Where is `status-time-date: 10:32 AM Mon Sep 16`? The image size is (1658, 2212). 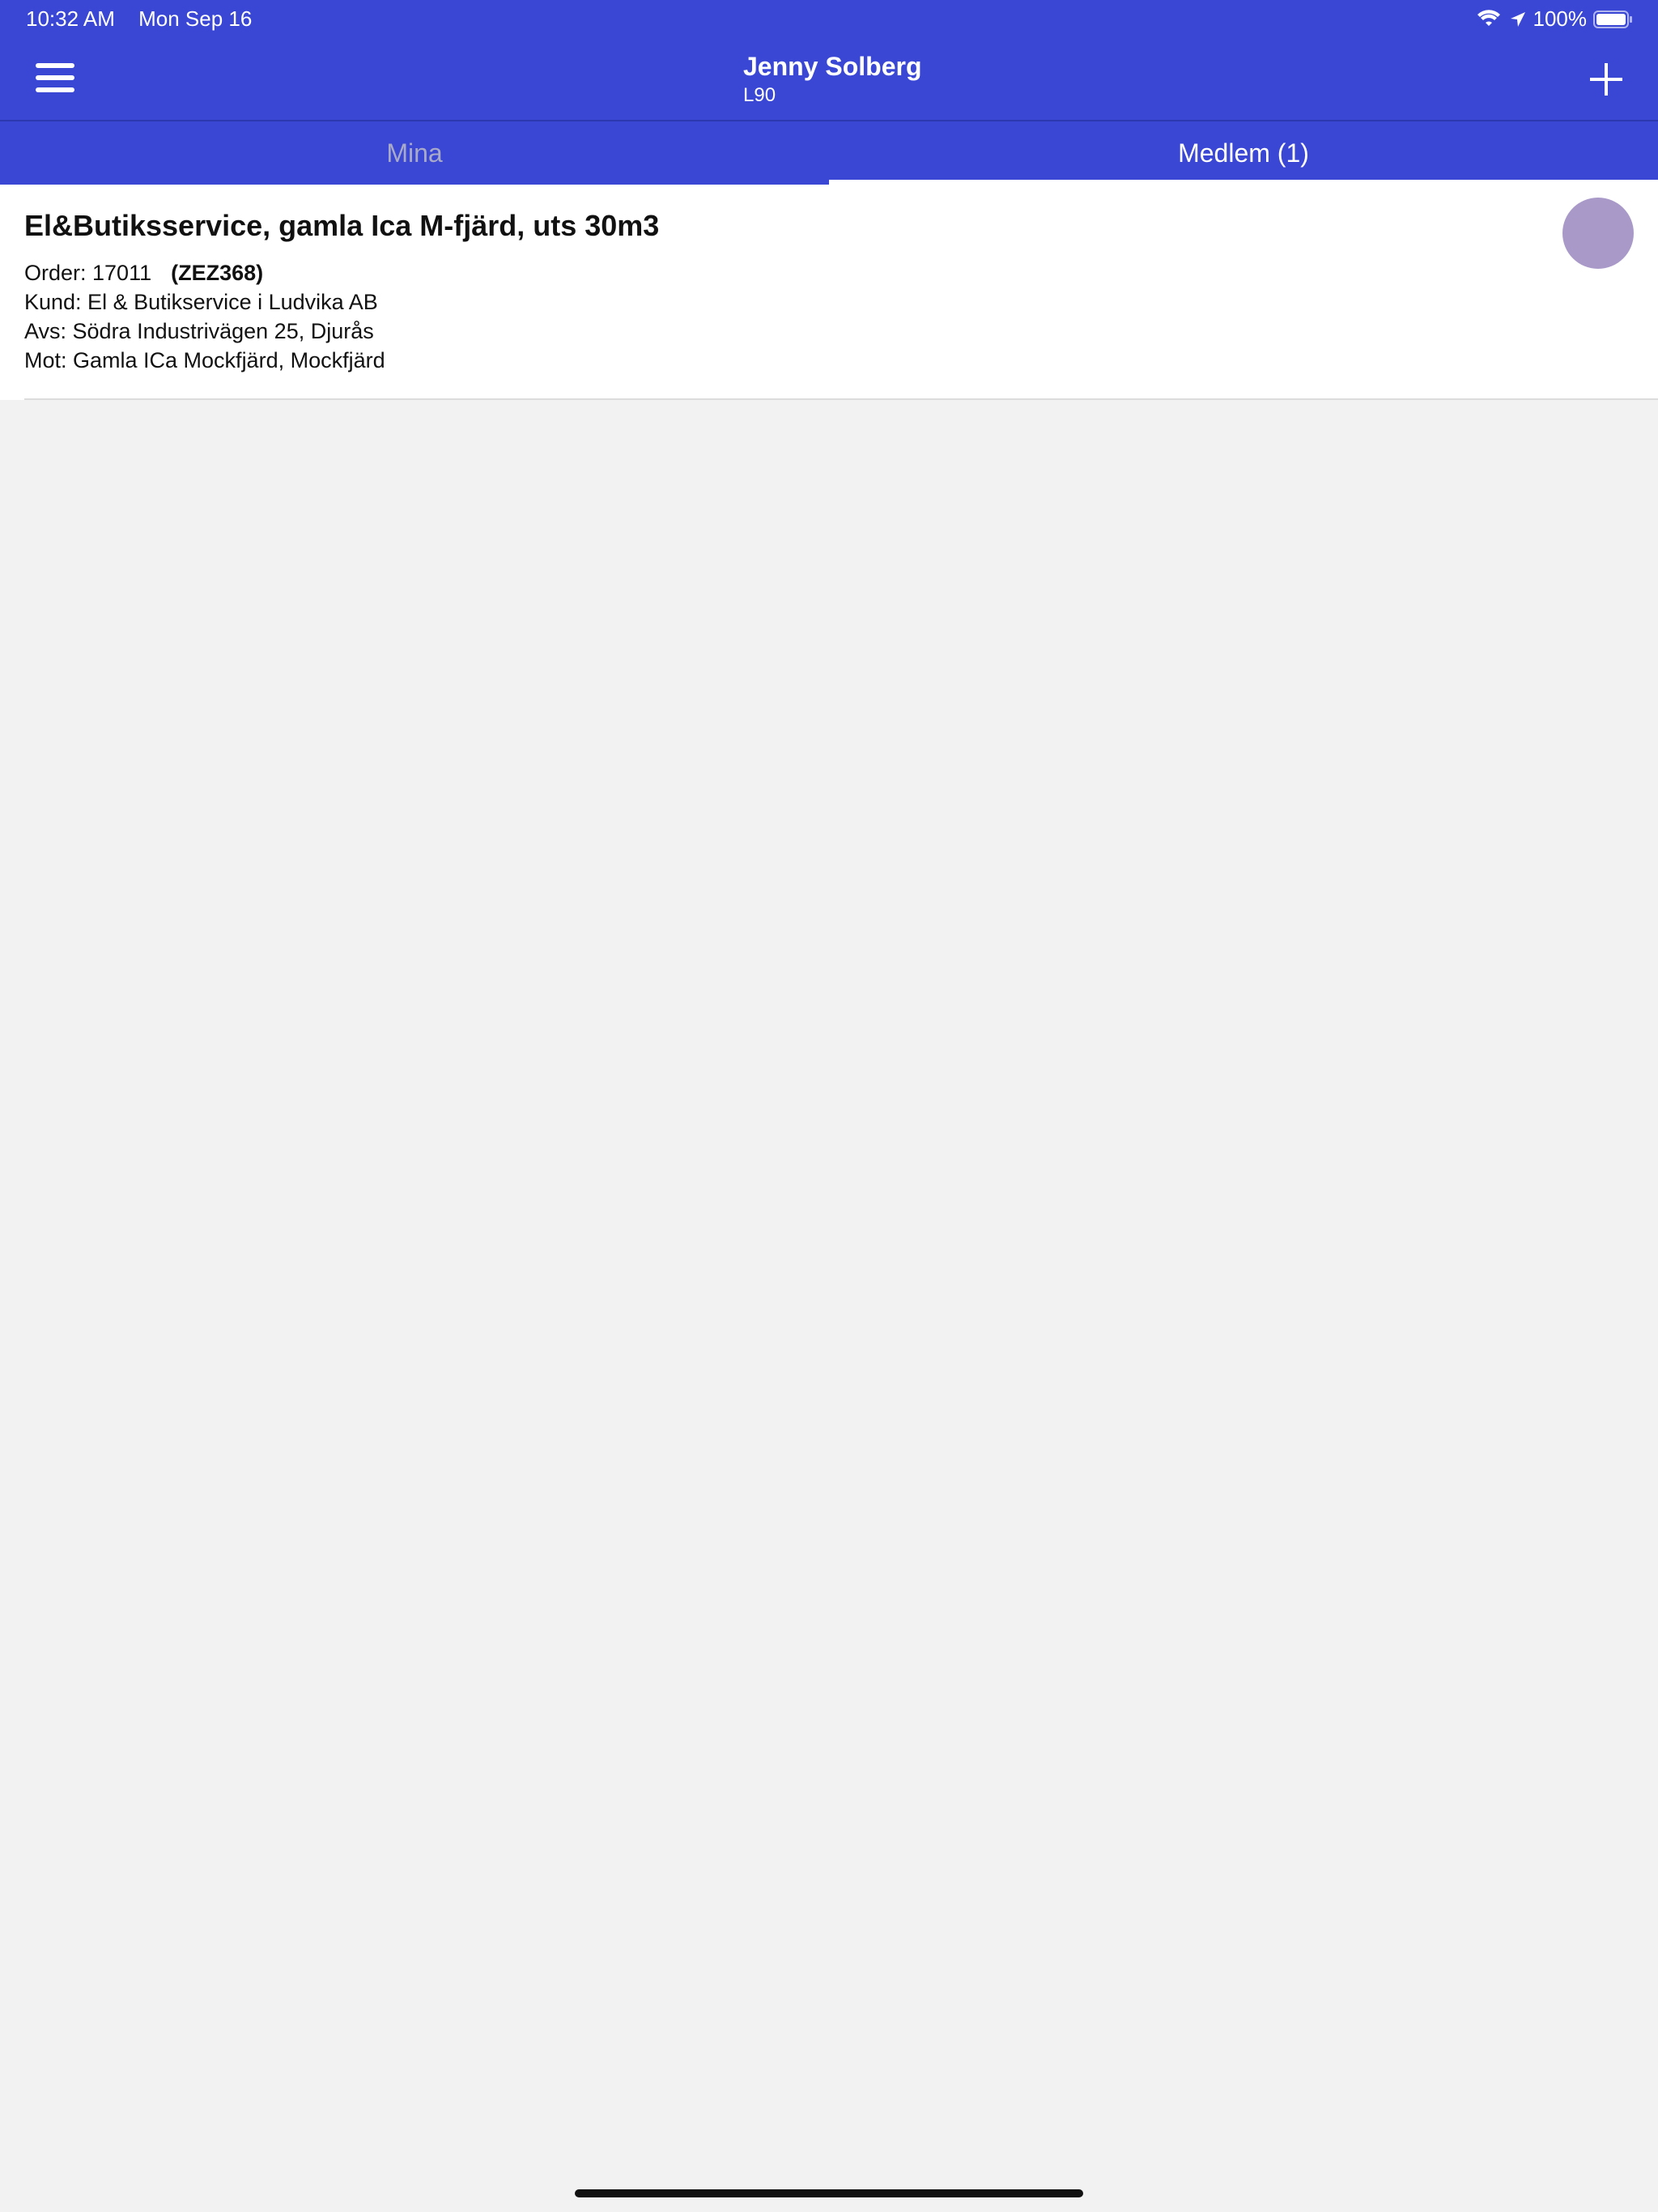
status-time-date: 10:32 AM Mon Sep 16 is located at coordinates (139, 19).